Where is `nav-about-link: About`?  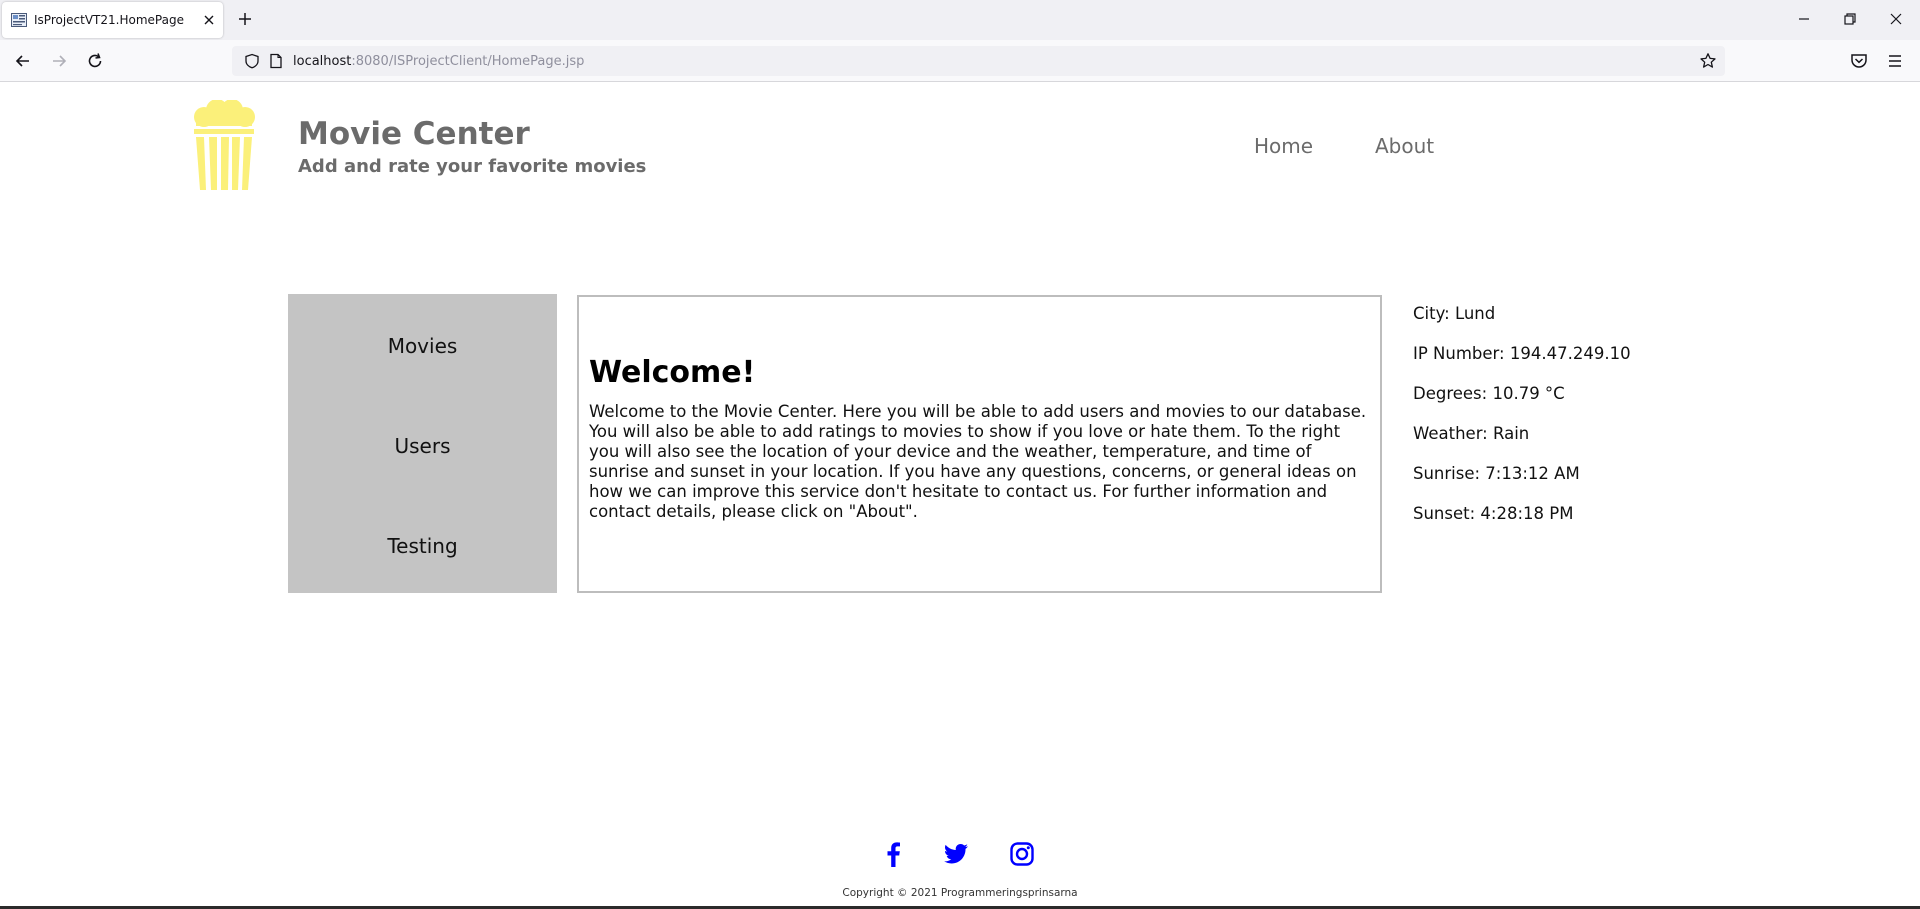 nav-about-link: About is located at coordinates (1404, 146).